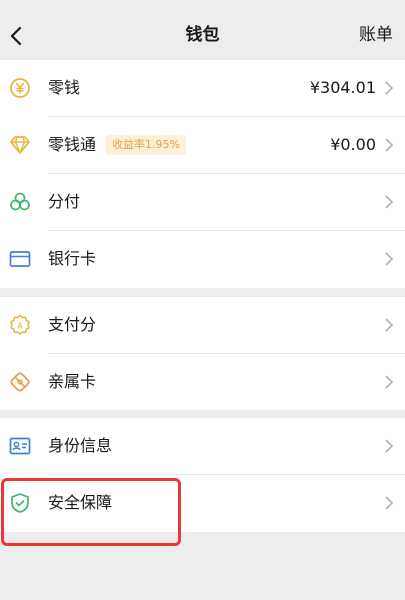 This screenshot has width=405, height=600. I want to click on row-family-card: 亲属卡, so click(202, 382).